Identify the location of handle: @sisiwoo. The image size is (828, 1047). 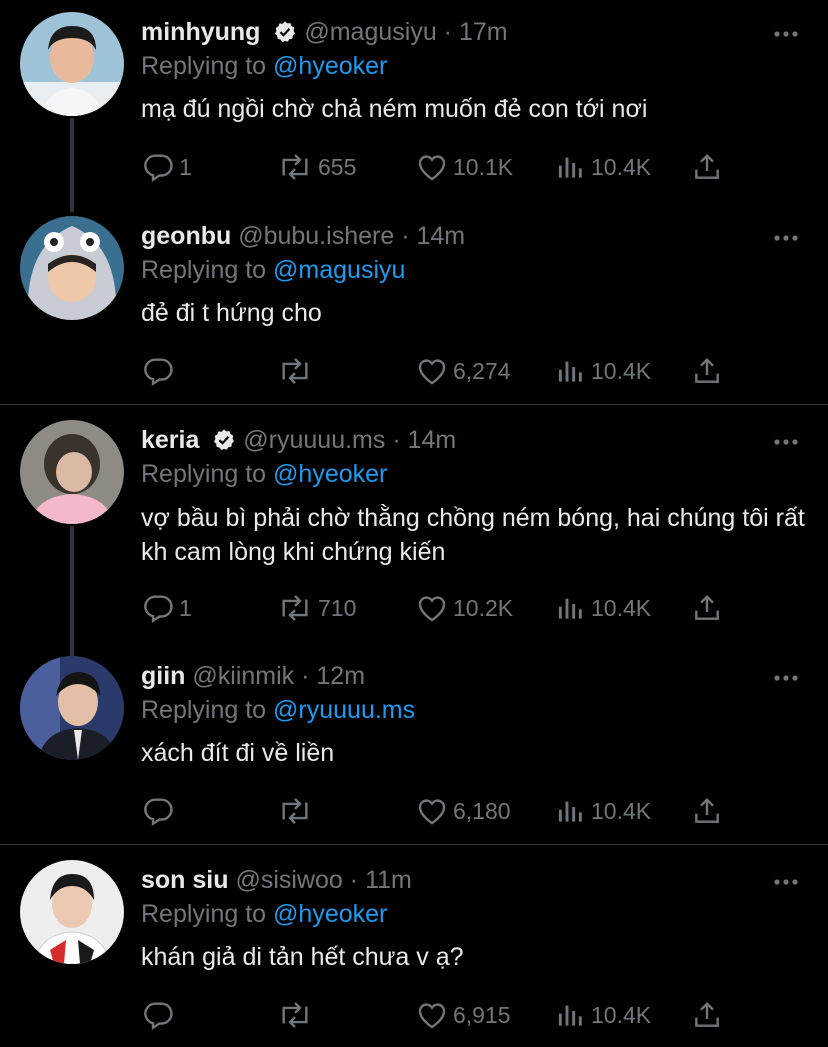
(288, 880).